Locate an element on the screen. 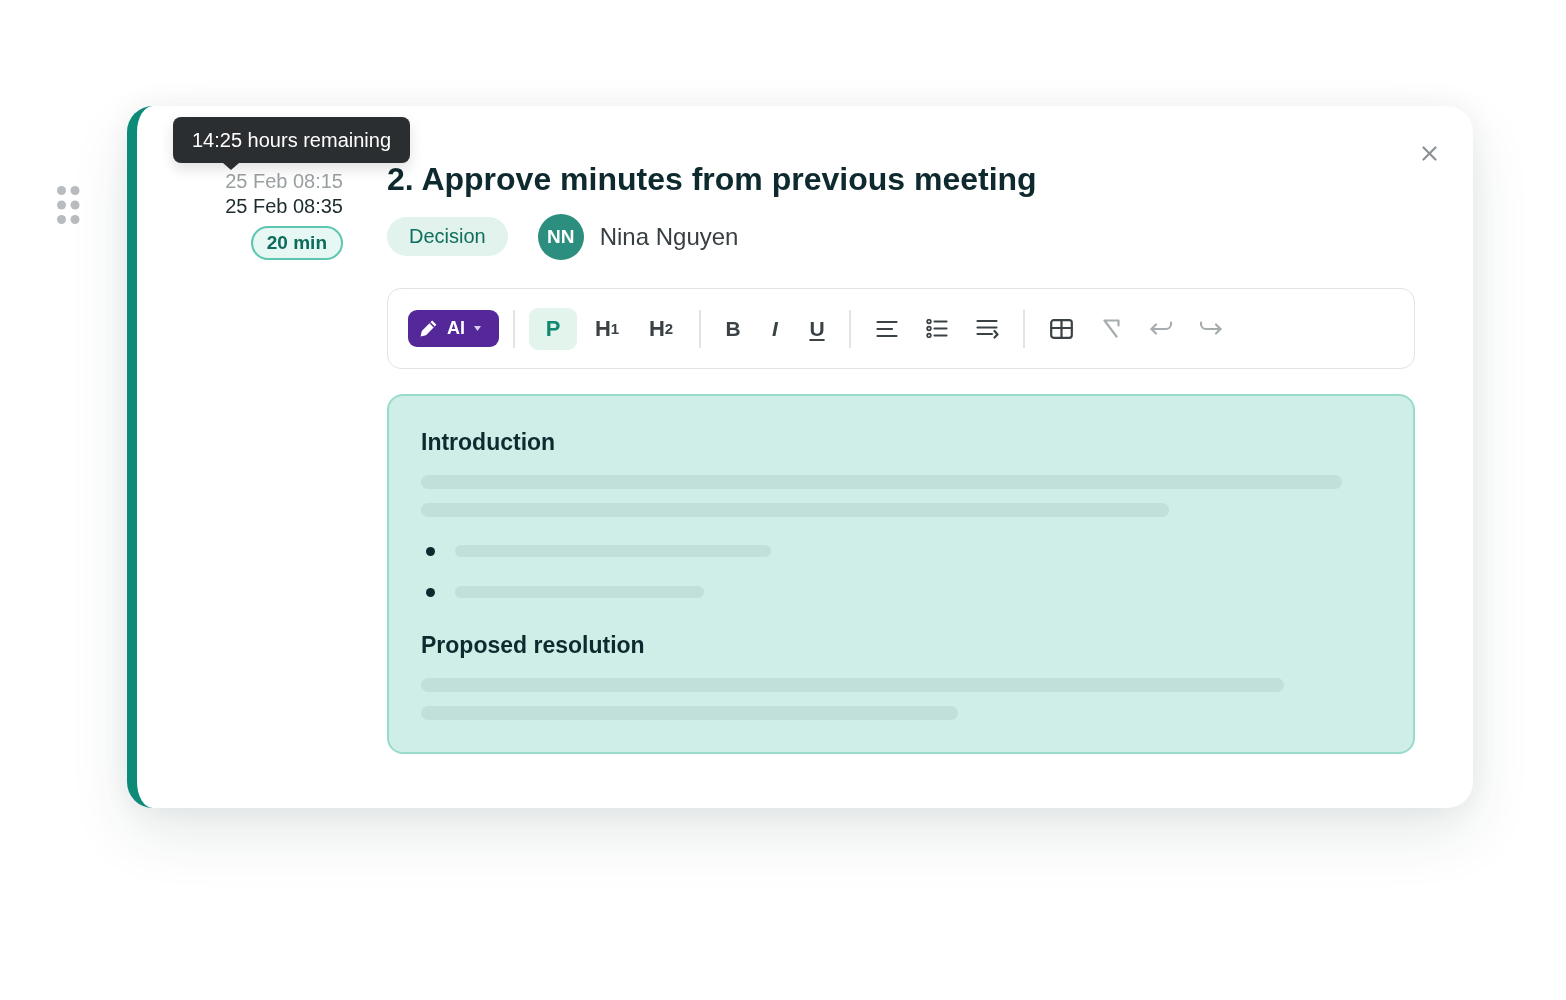 The height and width of the screenshot is (1000, 1566). text-style-button: P is located at coordinates (553, 328).